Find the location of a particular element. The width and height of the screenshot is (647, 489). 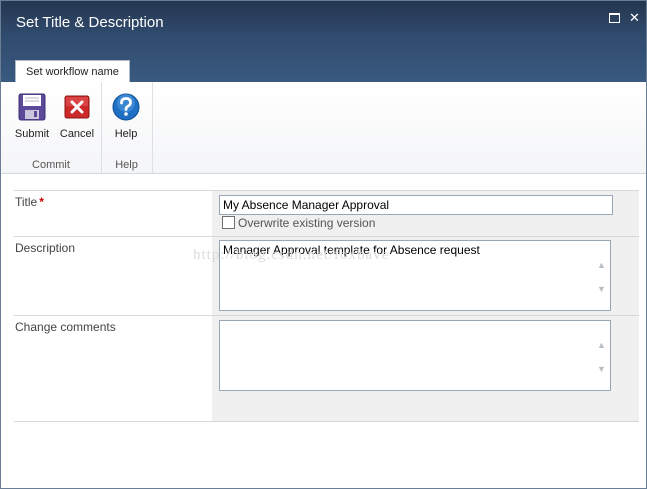

red-x-icon is located at coordinates (77, 107).